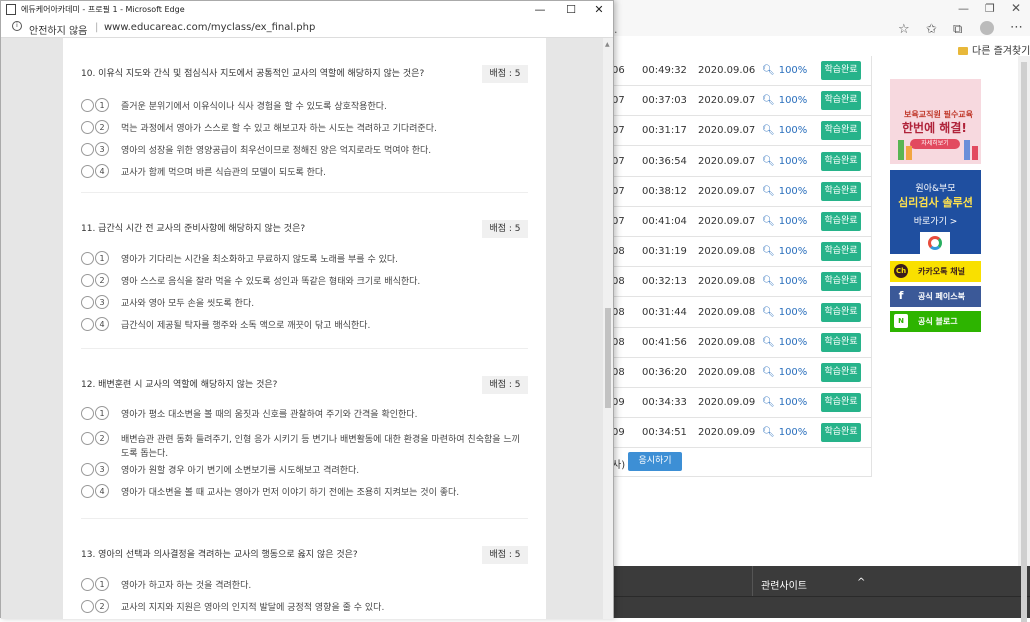 Image resolution: width=1030 pixels, height=622 pixels. I want to click on apply-exam-button: 응시하기, so click(655, 461).